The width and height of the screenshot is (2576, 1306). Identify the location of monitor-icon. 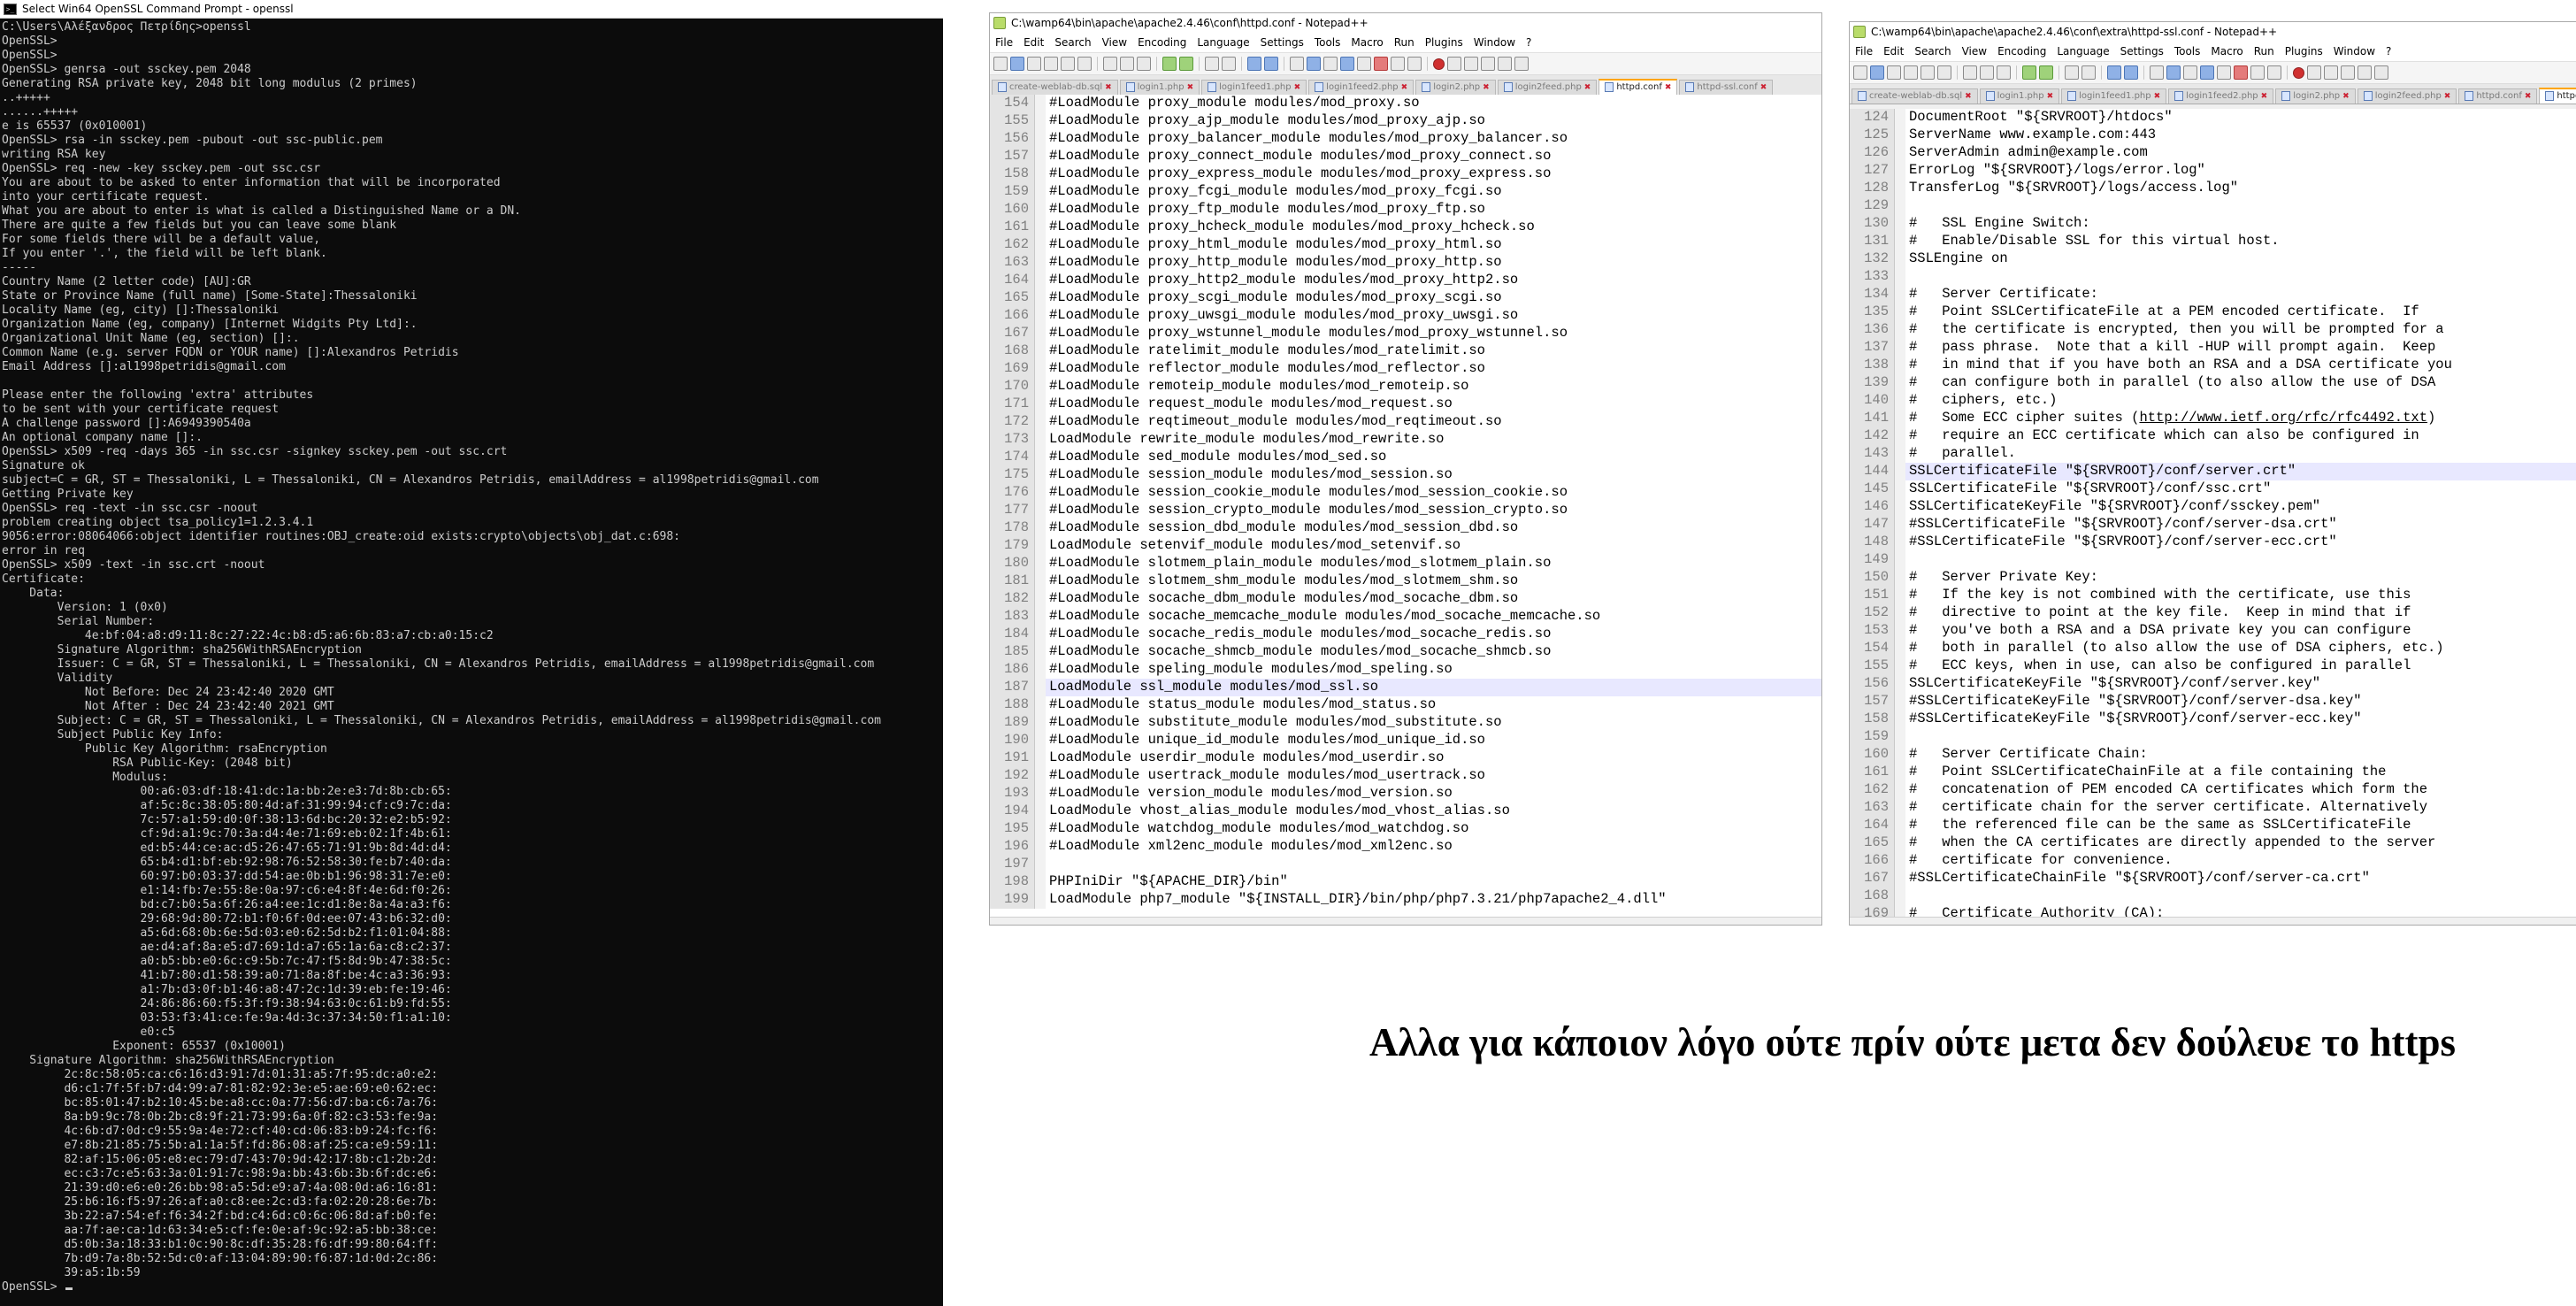
(2274, 72).